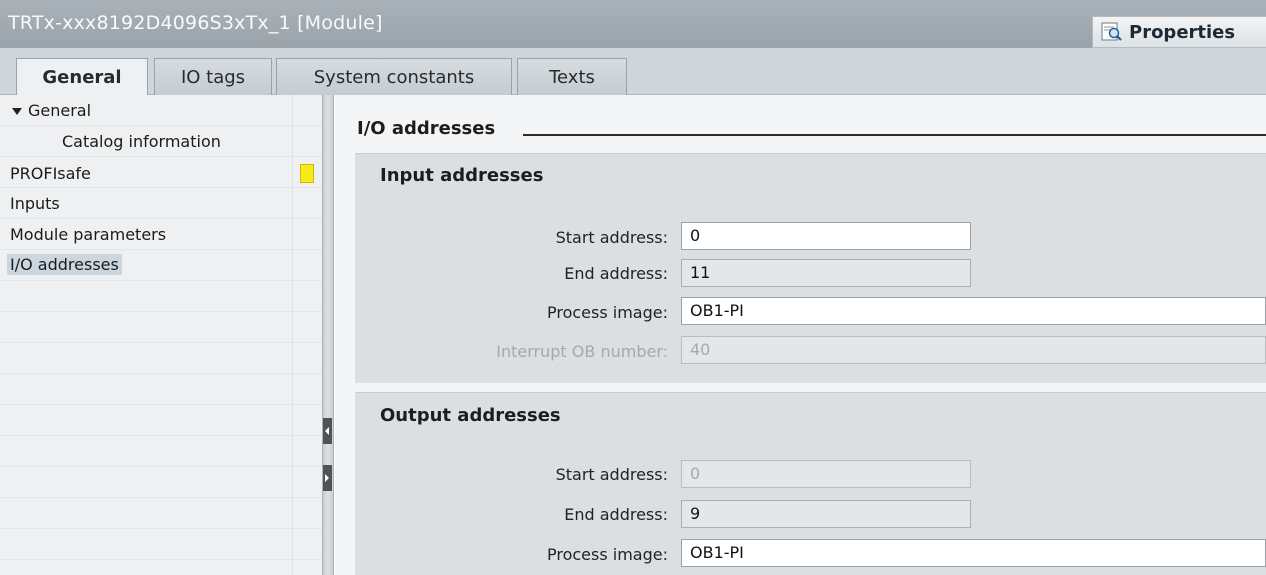 The height and width of the screenshot is (575, 1266). What do you see at coordinates (50, 173) in the screenshot?
I see `nav-item-profisafe: PROFIsafe` at bounding box center [50, 173].